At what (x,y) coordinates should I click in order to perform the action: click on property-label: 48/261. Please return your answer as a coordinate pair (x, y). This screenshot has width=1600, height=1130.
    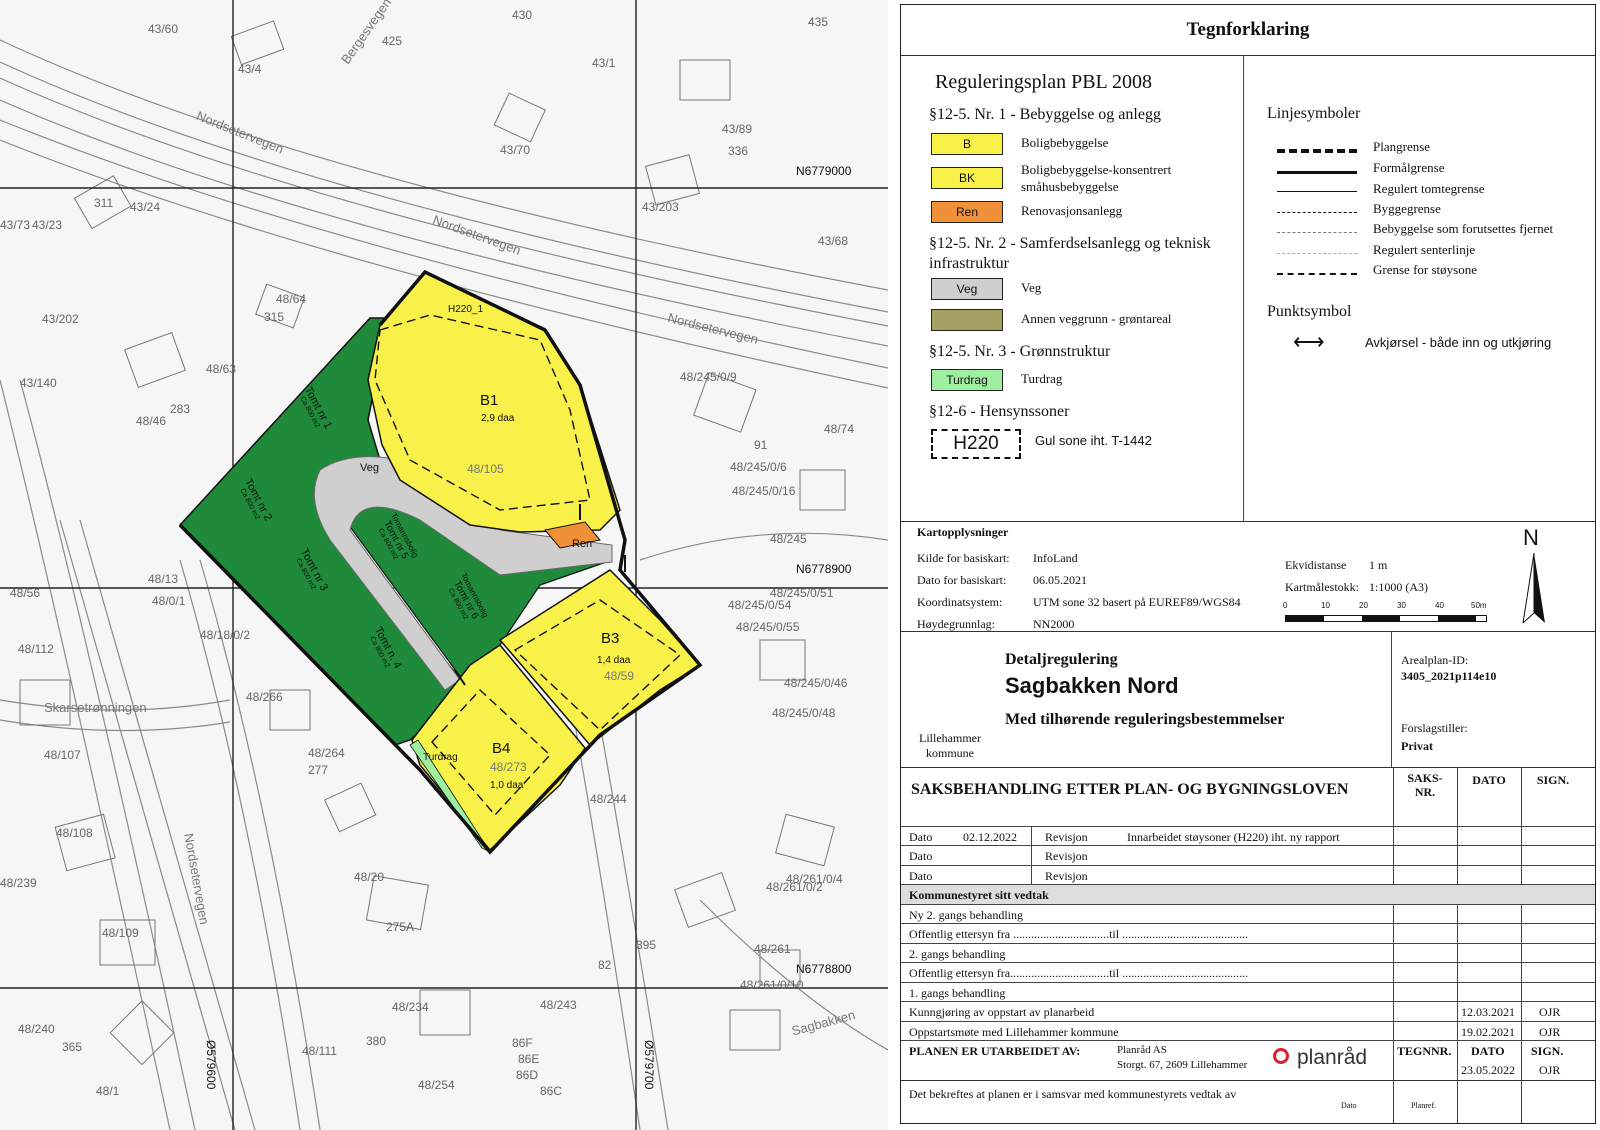
    Looking at the image, I should click on (772, 949).